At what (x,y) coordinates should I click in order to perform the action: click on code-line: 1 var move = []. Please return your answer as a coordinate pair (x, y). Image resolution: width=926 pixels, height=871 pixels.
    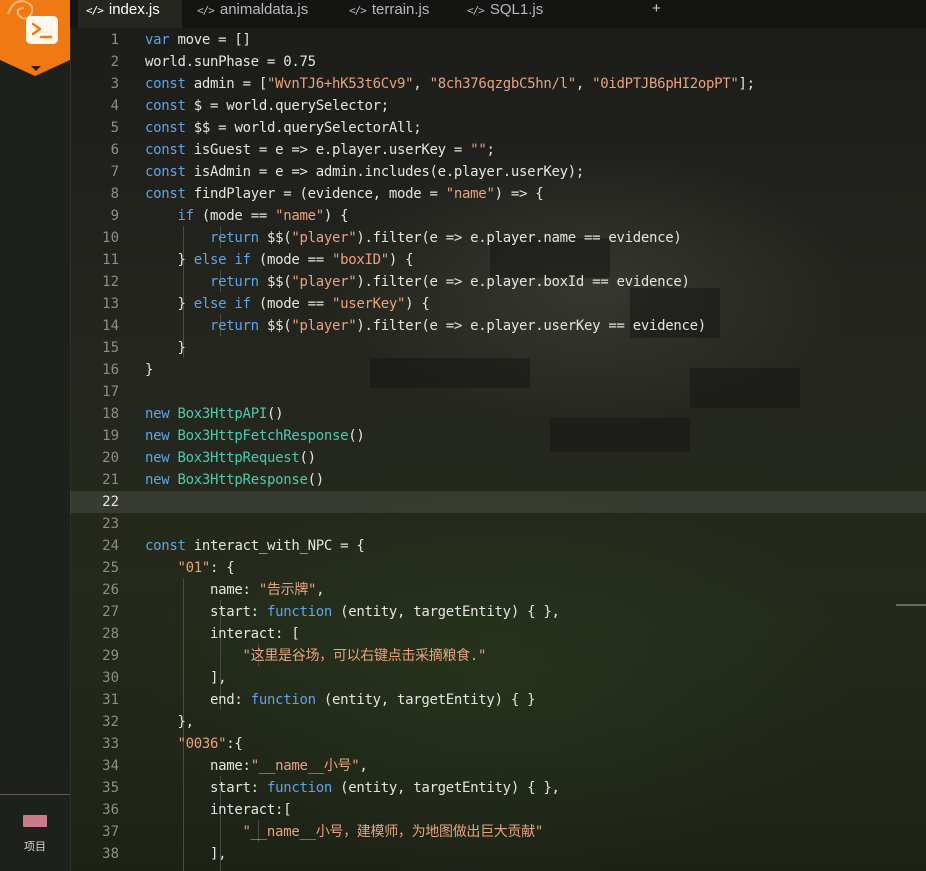
    Looking at the image, I should click on (498, 40).